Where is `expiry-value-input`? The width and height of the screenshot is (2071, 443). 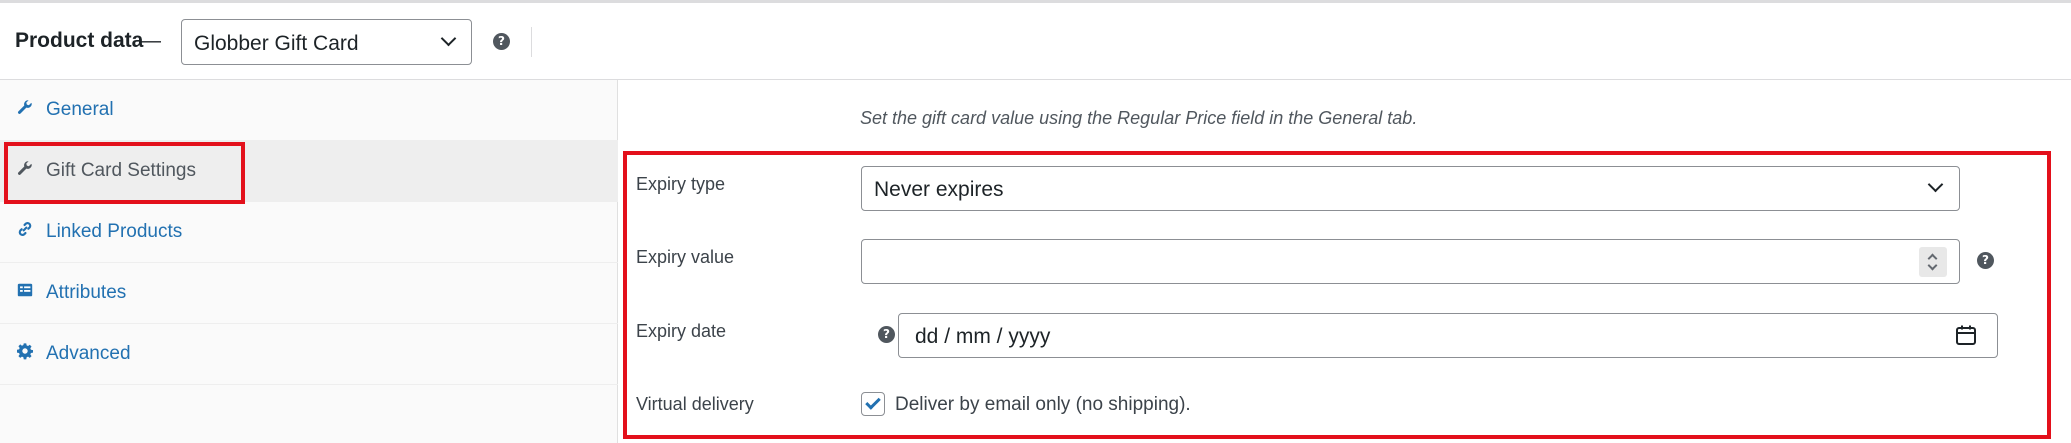 expiry-value-input is located at coordinates (1410, 261).